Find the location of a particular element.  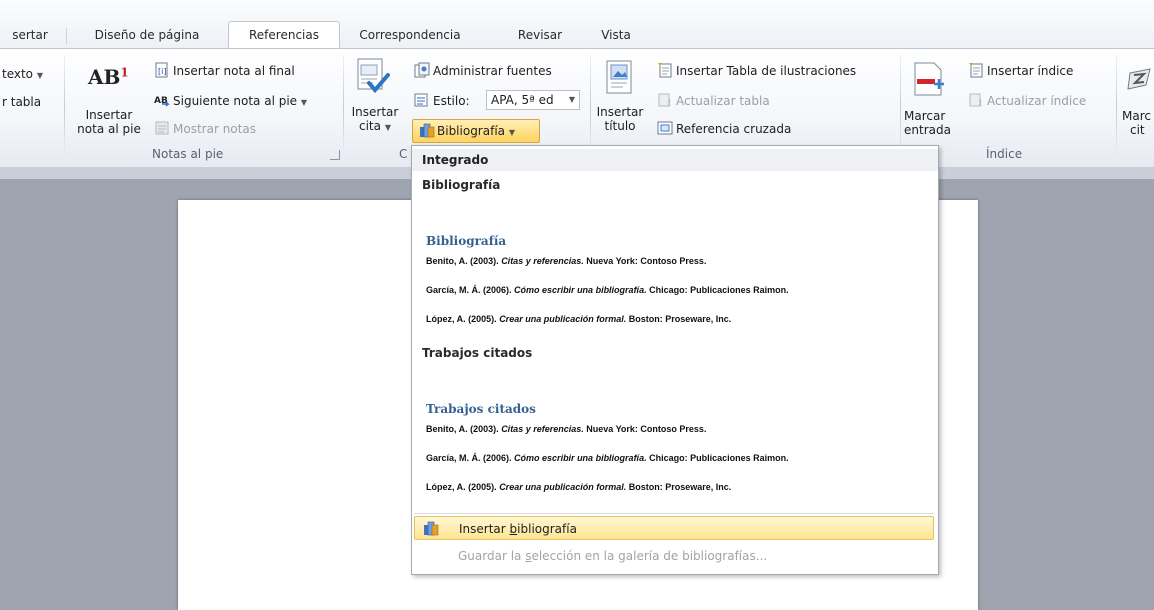

update-index-icon: ! is located at coordinates (976, 100).